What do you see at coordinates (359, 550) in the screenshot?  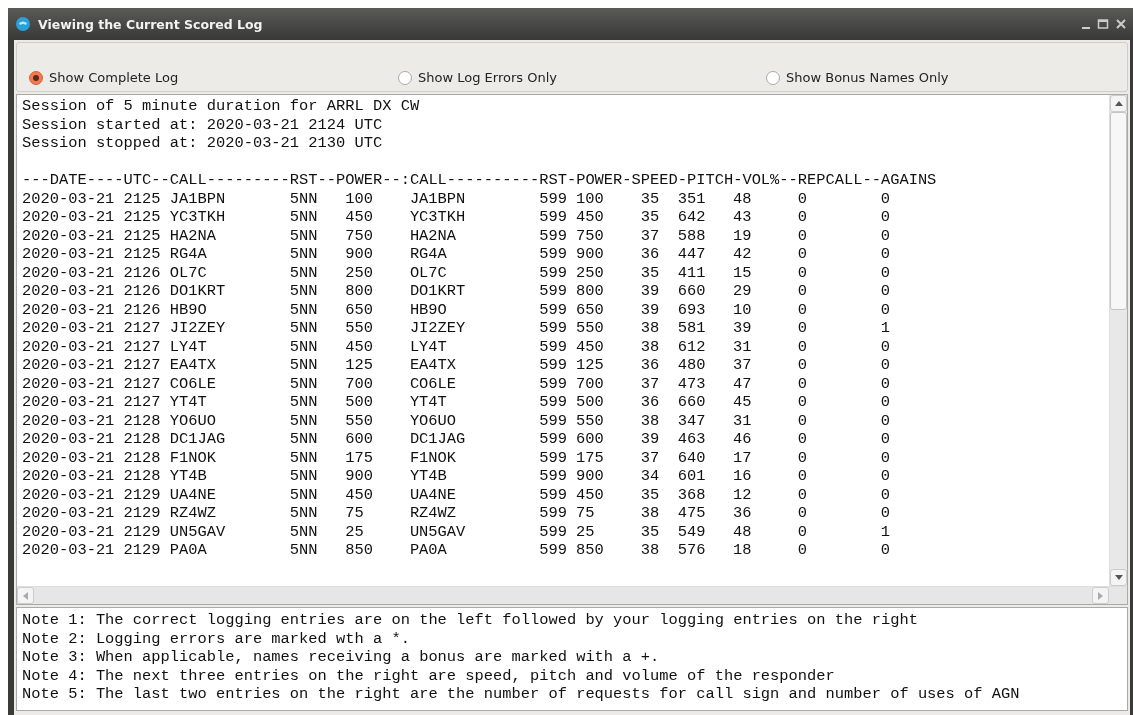 I see `table-cell: 850` at bounding box center [359, 550].